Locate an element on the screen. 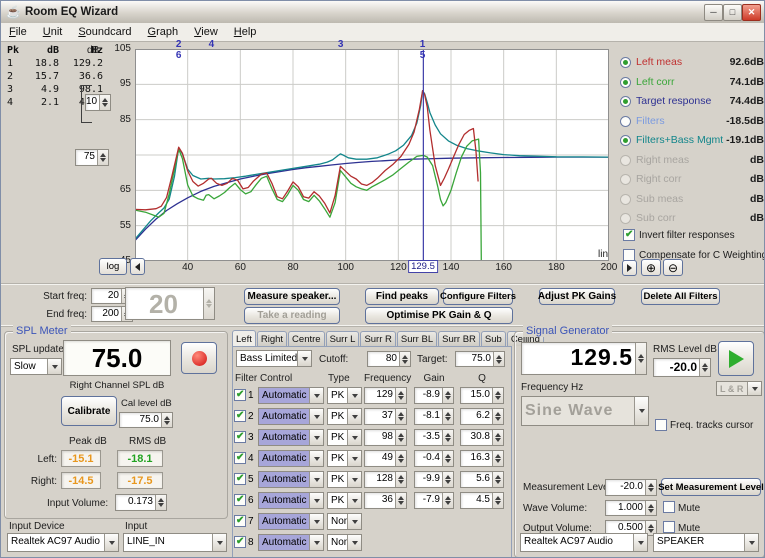 Image resolution: width=765 pixels, height=558 pixels. filter-frequency-spinner-2: 37 is located at coordinates (385, 416).